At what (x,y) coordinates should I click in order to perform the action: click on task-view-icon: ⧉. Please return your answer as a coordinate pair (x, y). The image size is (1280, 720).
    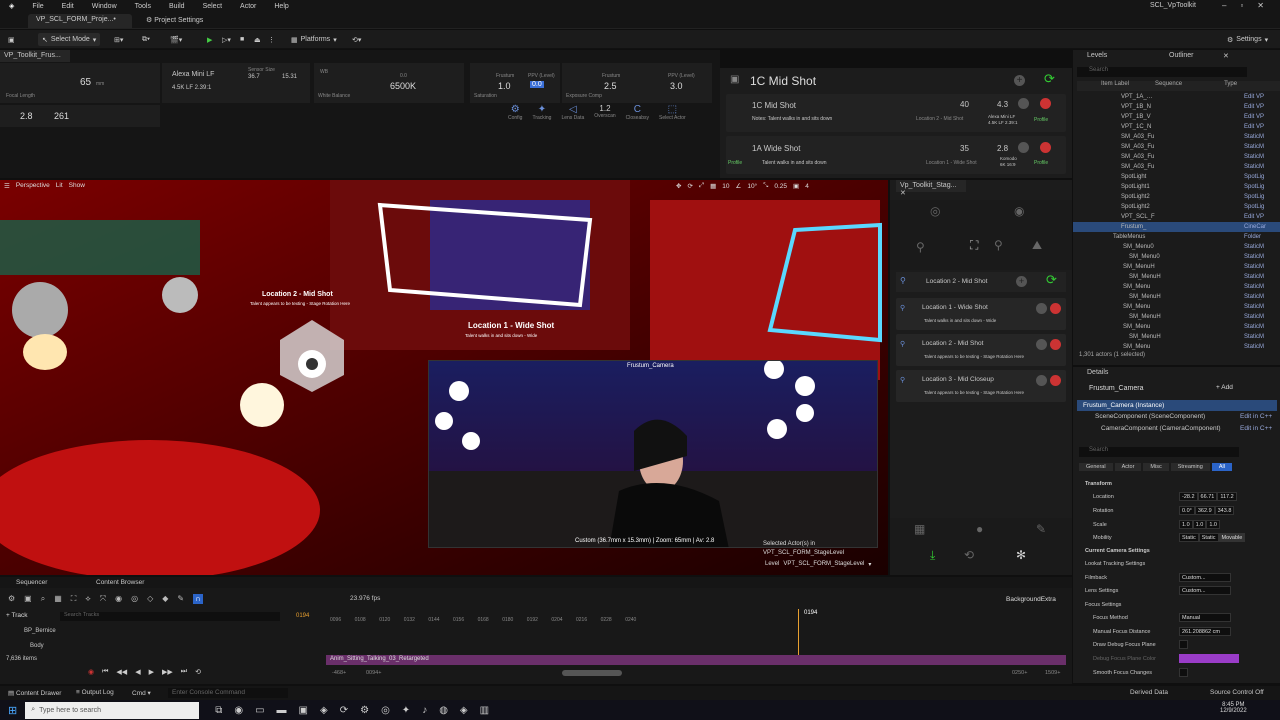
    Looking at the image, I should click on (218, 710).